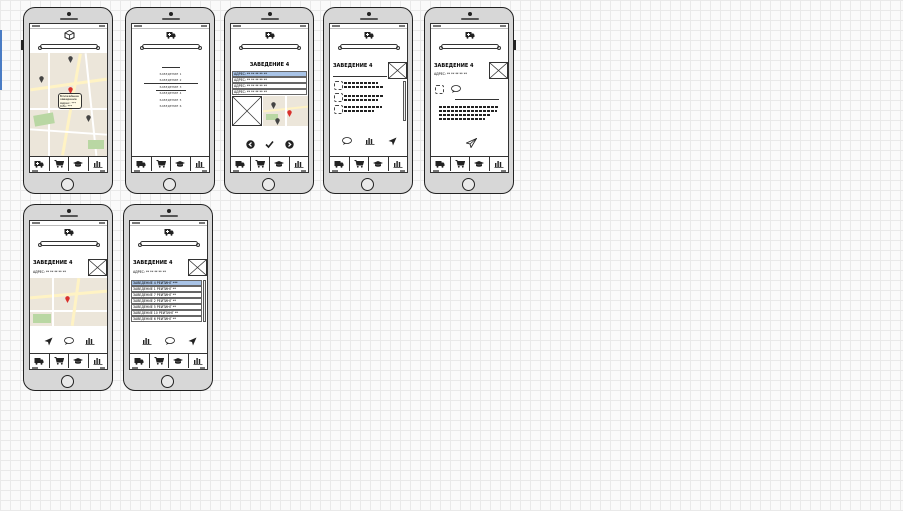  I want to click on check-icon, so click(270, 144).